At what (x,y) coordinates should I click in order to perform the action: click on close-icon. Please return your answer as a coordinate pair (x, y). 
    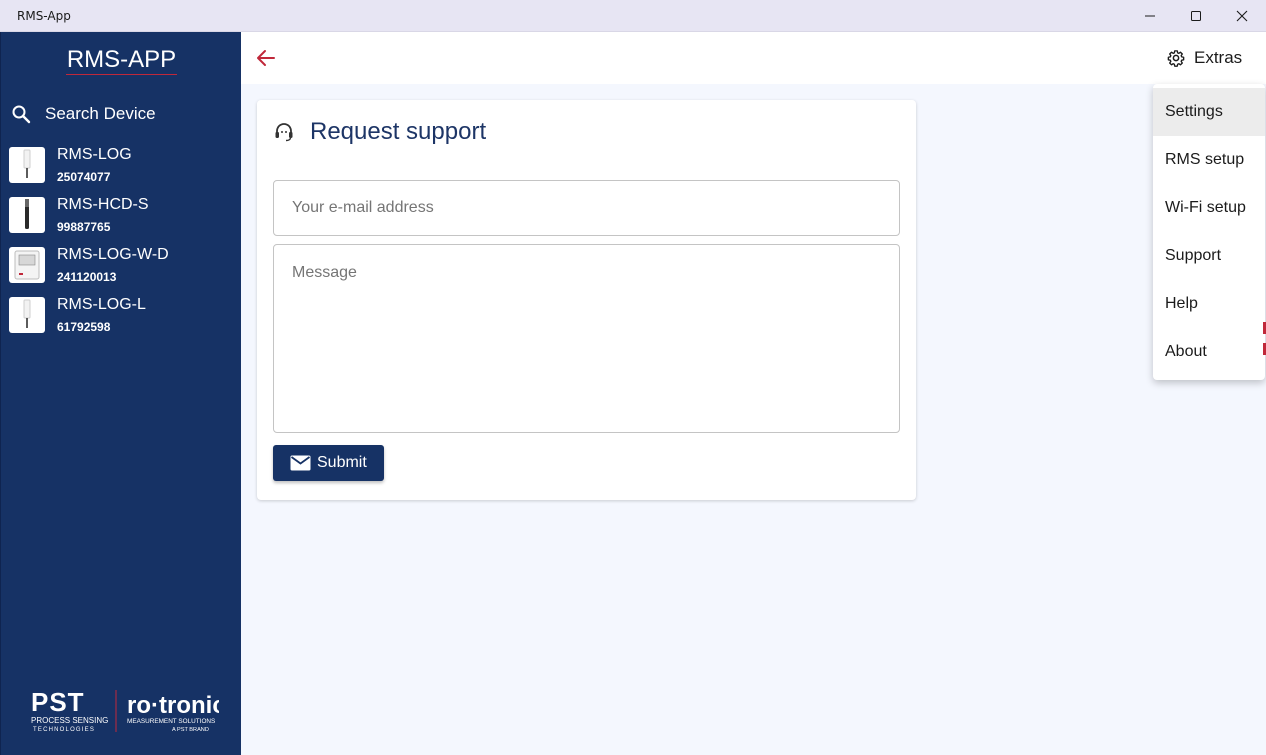
    Looking at the image, I should click on (1242, 16).